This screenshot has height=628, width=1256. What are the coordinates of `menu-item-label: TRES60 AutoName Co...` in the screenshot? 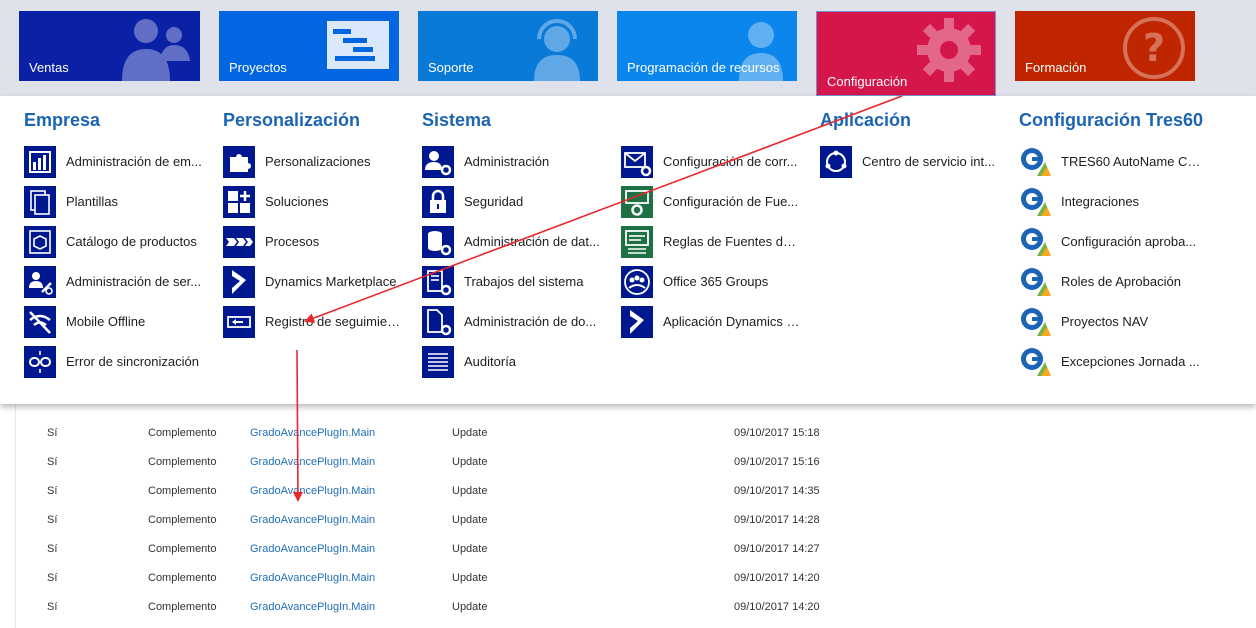 It's located at (1131, 161).